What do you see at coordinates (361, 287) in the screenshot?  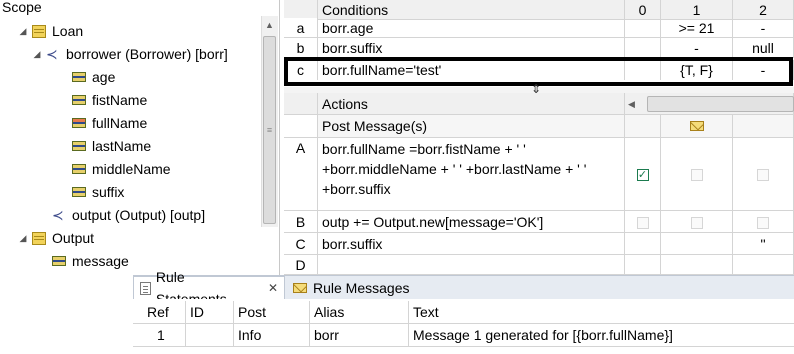 I see `tab-label: Rule Messages` at bounding box center [361, 287].